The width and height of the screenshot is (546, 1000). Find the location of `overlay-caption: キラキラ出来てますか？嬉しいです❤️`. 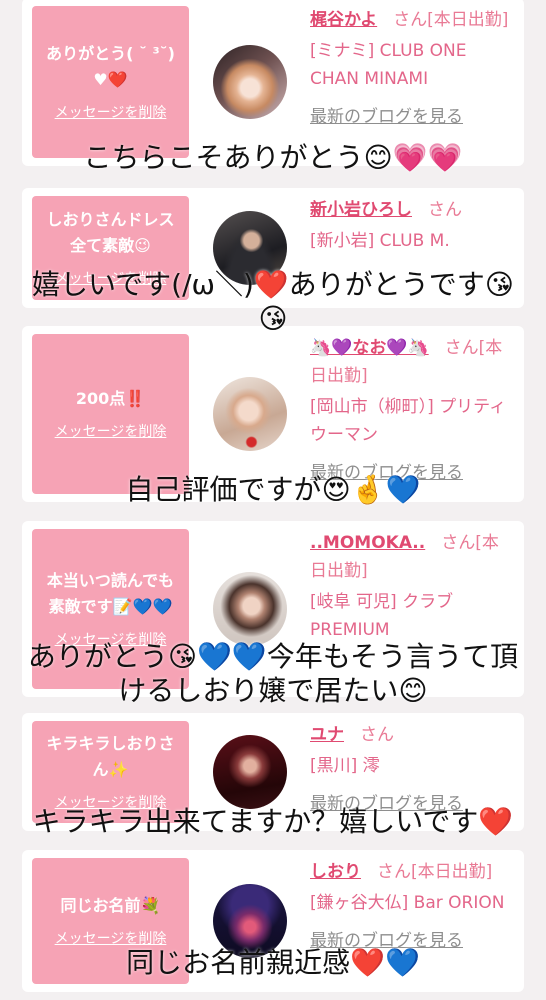

overlay-caption: キラキラ出来てますか？嬉しいです❤️ is located at coordinates (273, 822).